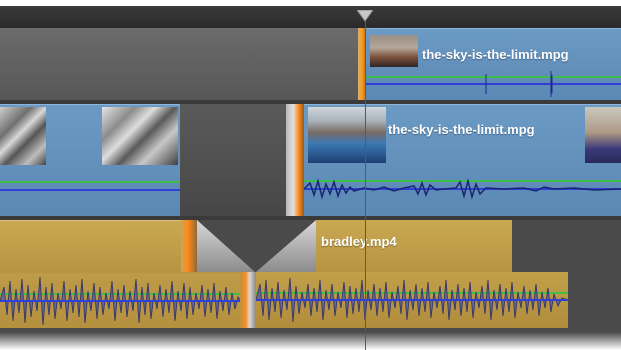  Describe the element at coordinates (359, 241) in the screenshot. I see `track-3-clip-title: bradley.mp4` at that location.